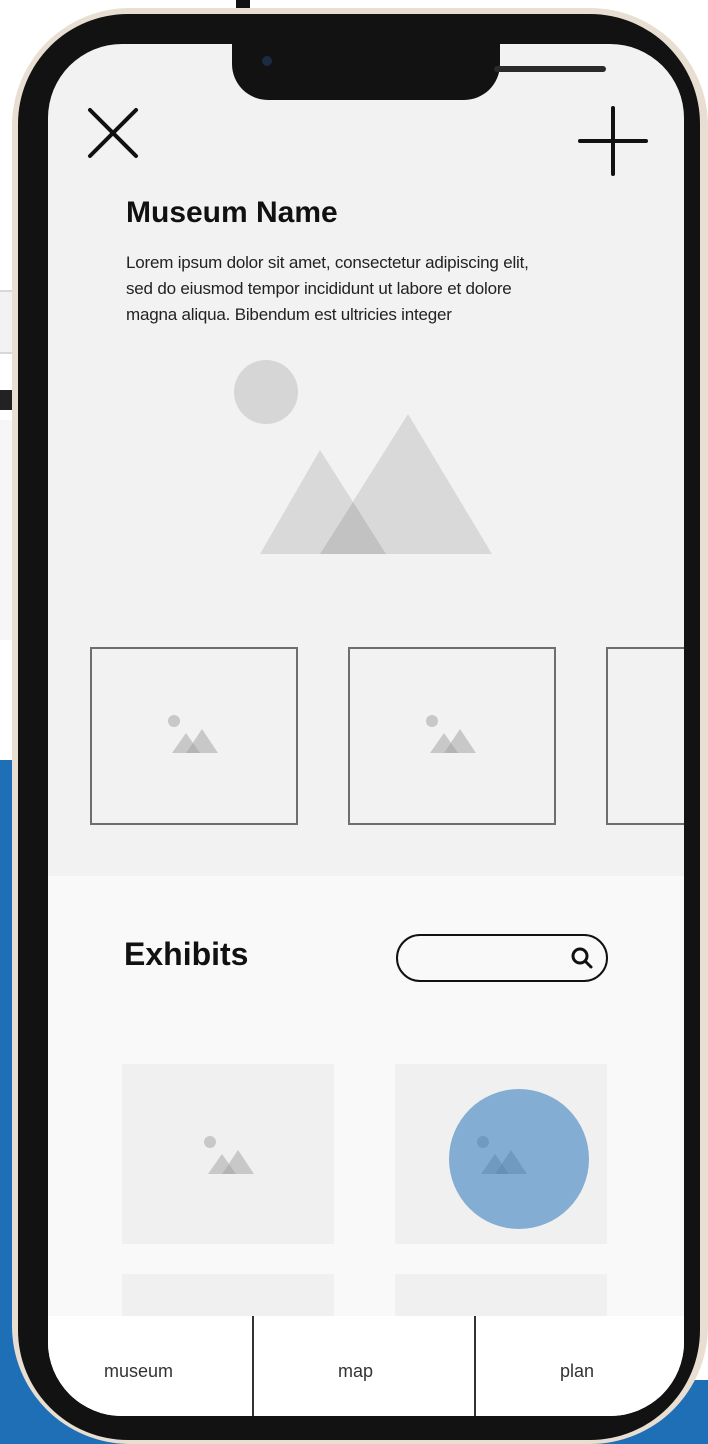 The width and height of the screenshot is (708, 1444). Describe the element at coordinates (232, 212) in the screenshot. I see `museum-name: Museum Name` at that location.